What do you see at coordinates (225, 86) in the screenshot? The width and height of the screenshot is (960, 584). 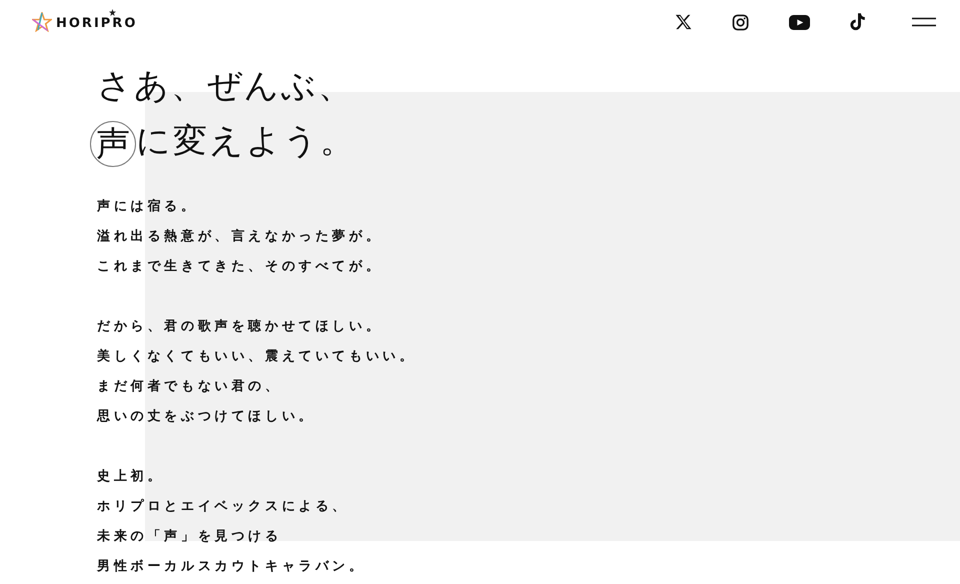 I see `headline-text: さあ、ぜんぶ、` at bounding box center [225, 86].